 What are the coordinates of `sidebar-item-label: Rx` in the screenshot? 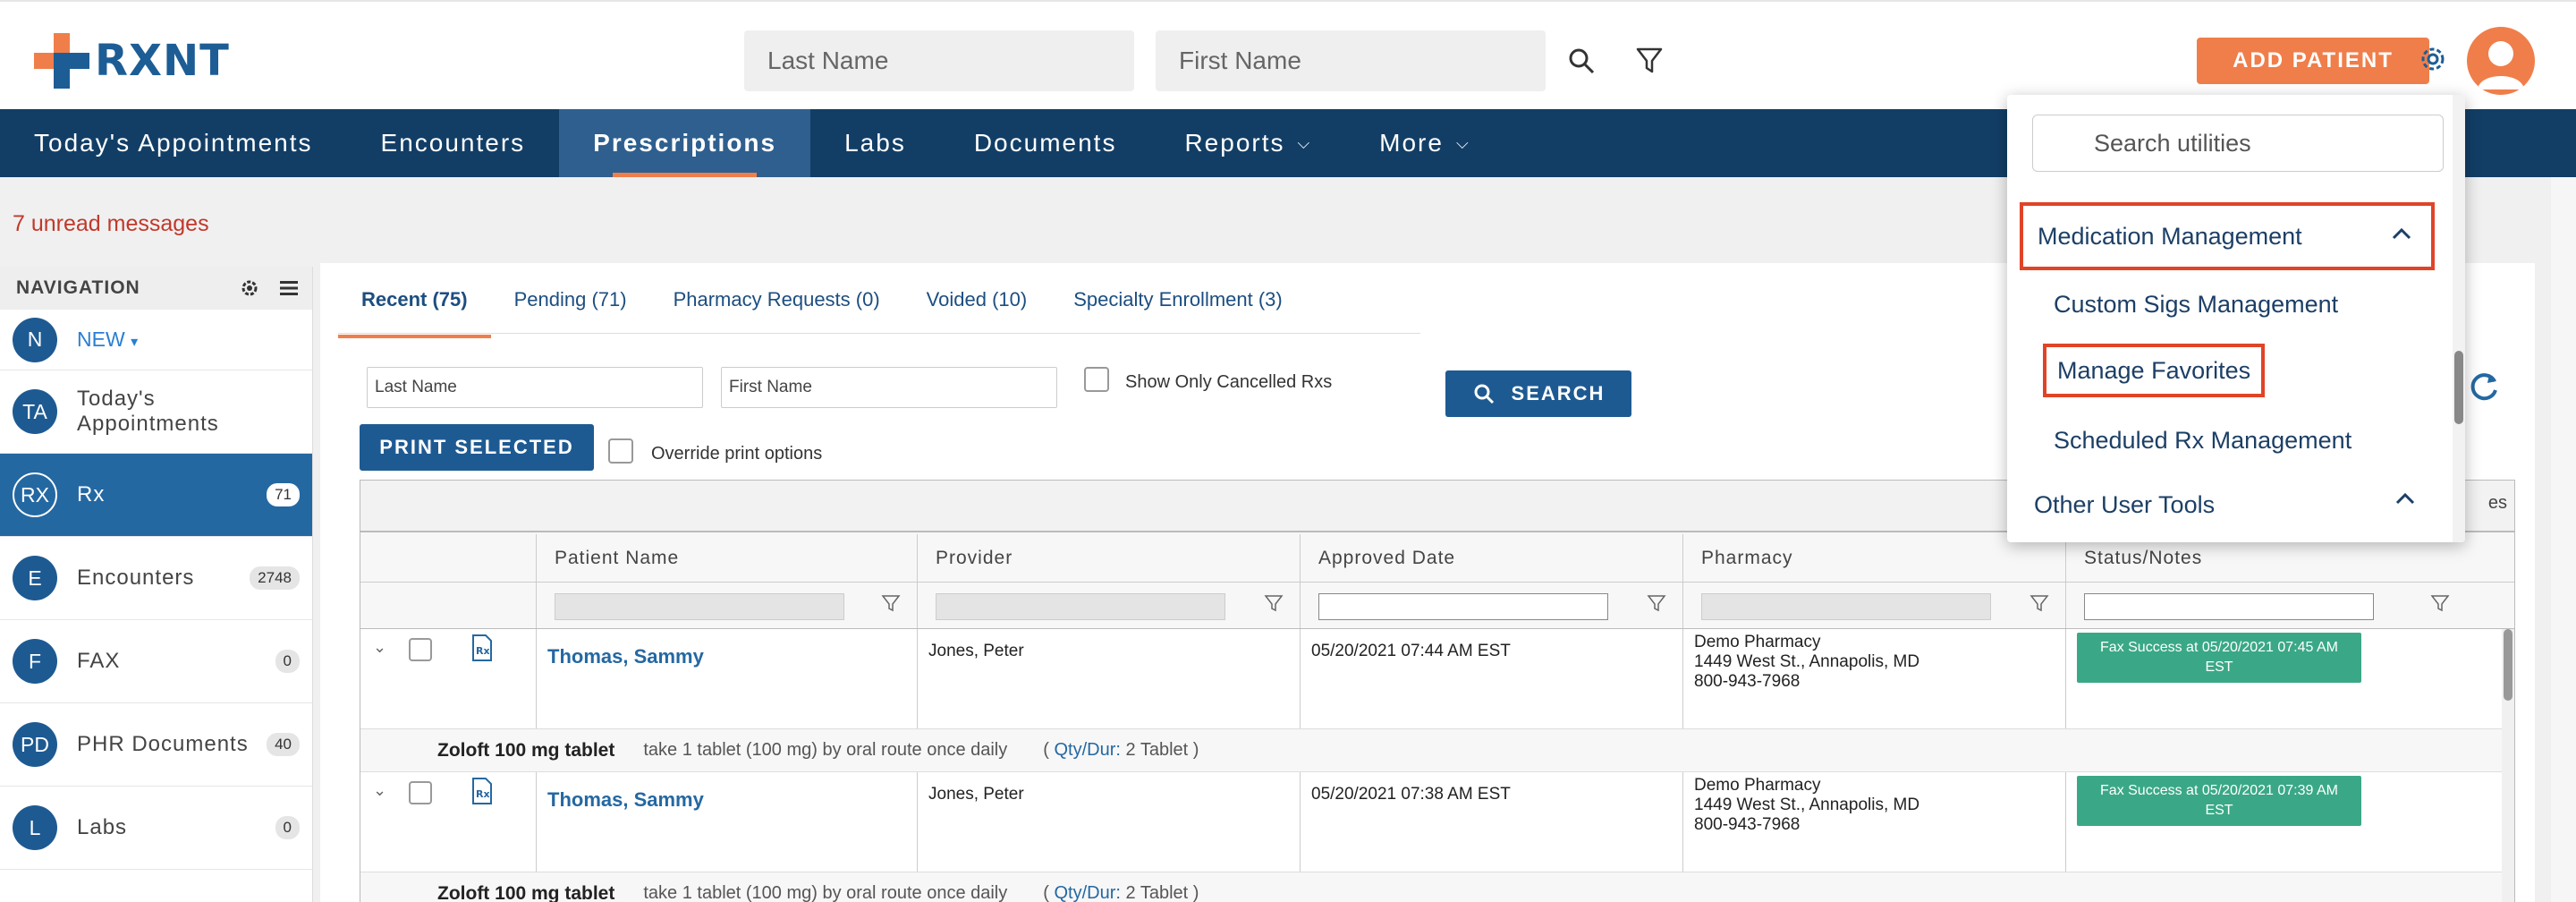 It's located at (91, 494).